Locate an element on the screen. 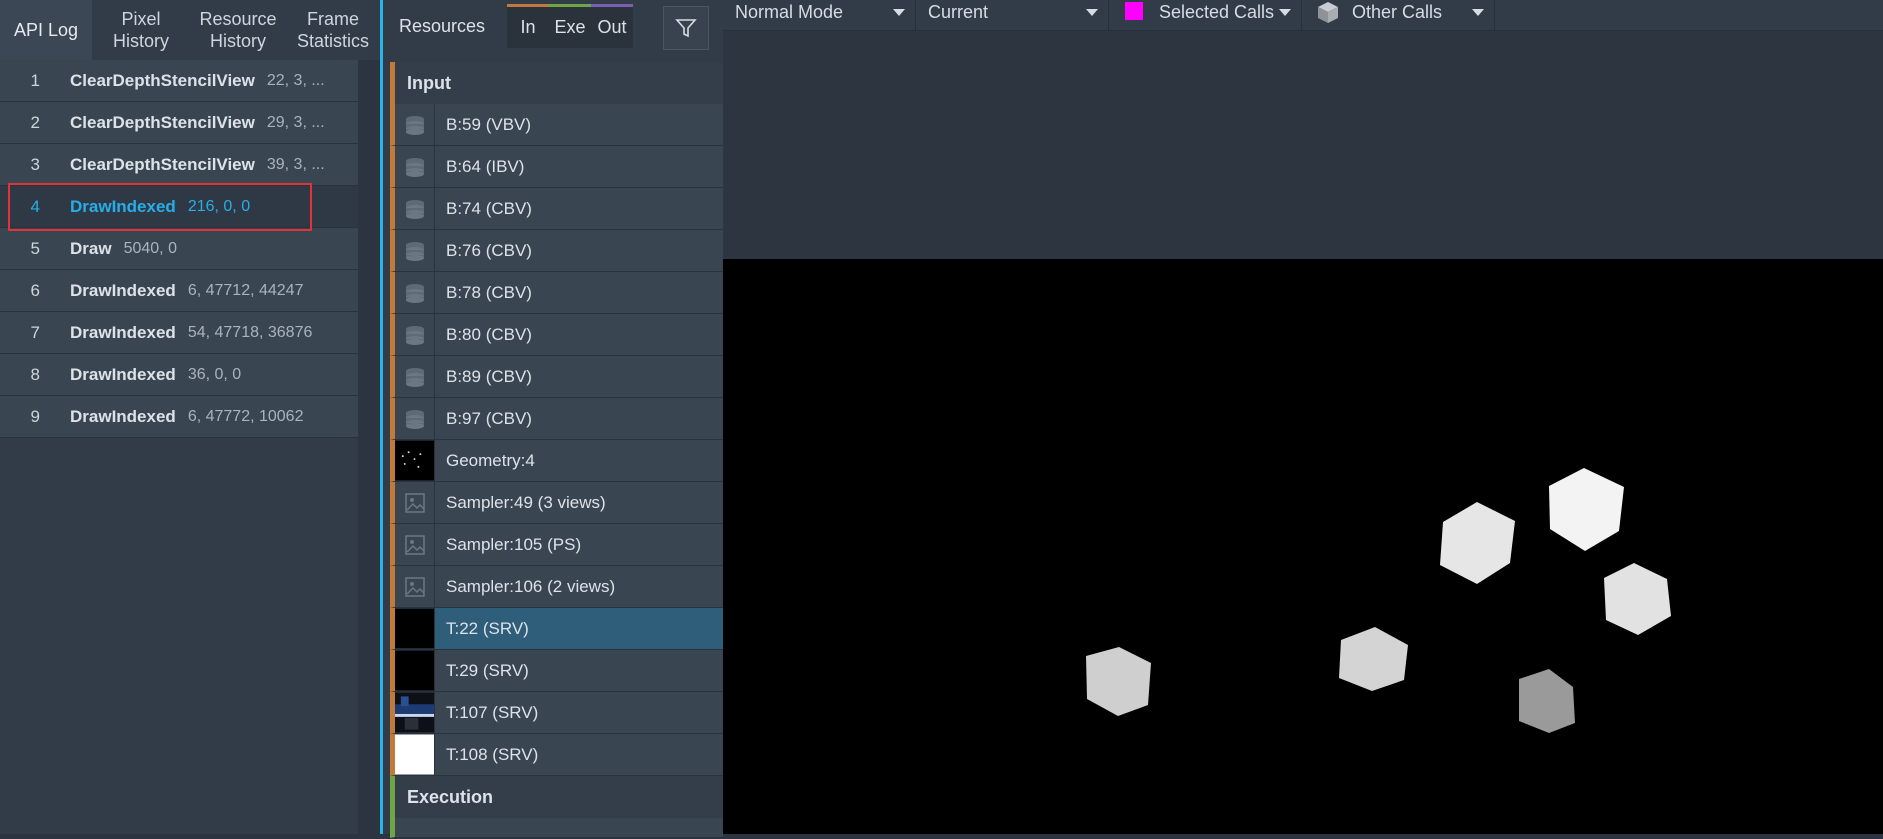 The height and width of the screenshot is (839, 1883). tab-pixel-history: Pixel History is located at coordinates (141, 30).